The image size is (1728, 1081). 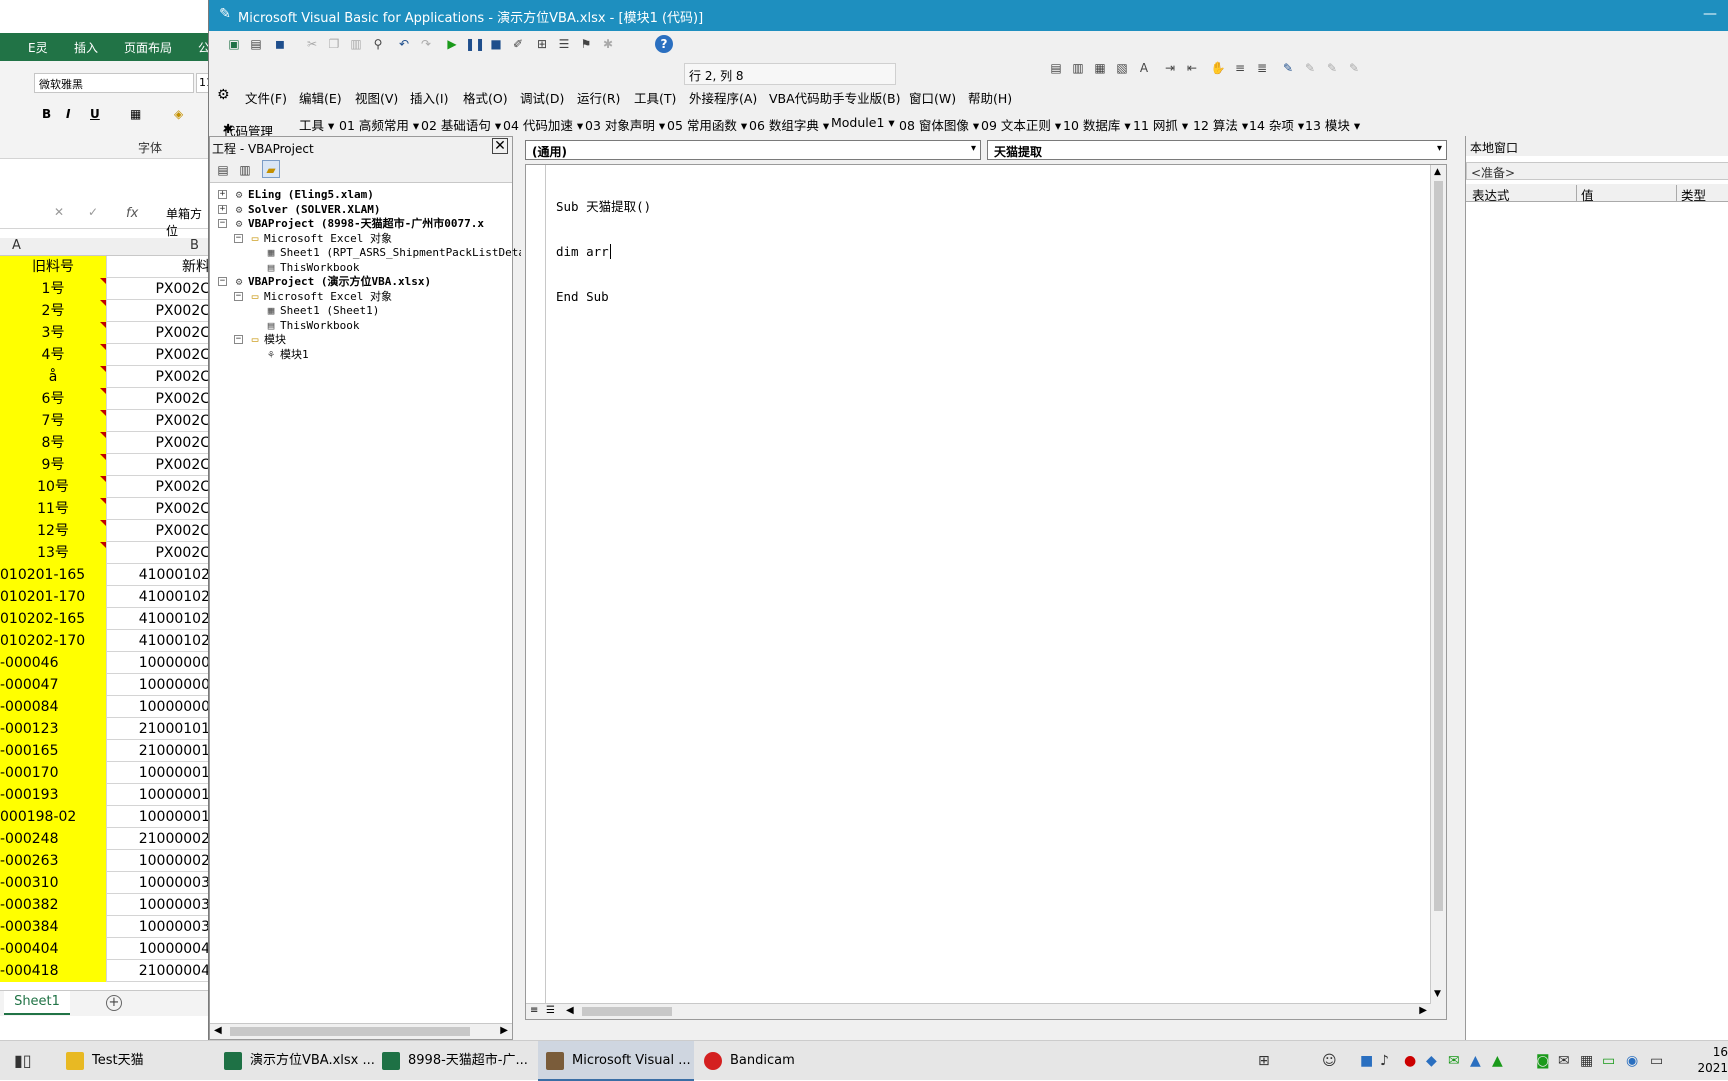 I want to click on cell-a: 2号, so click(x=53, y=311).